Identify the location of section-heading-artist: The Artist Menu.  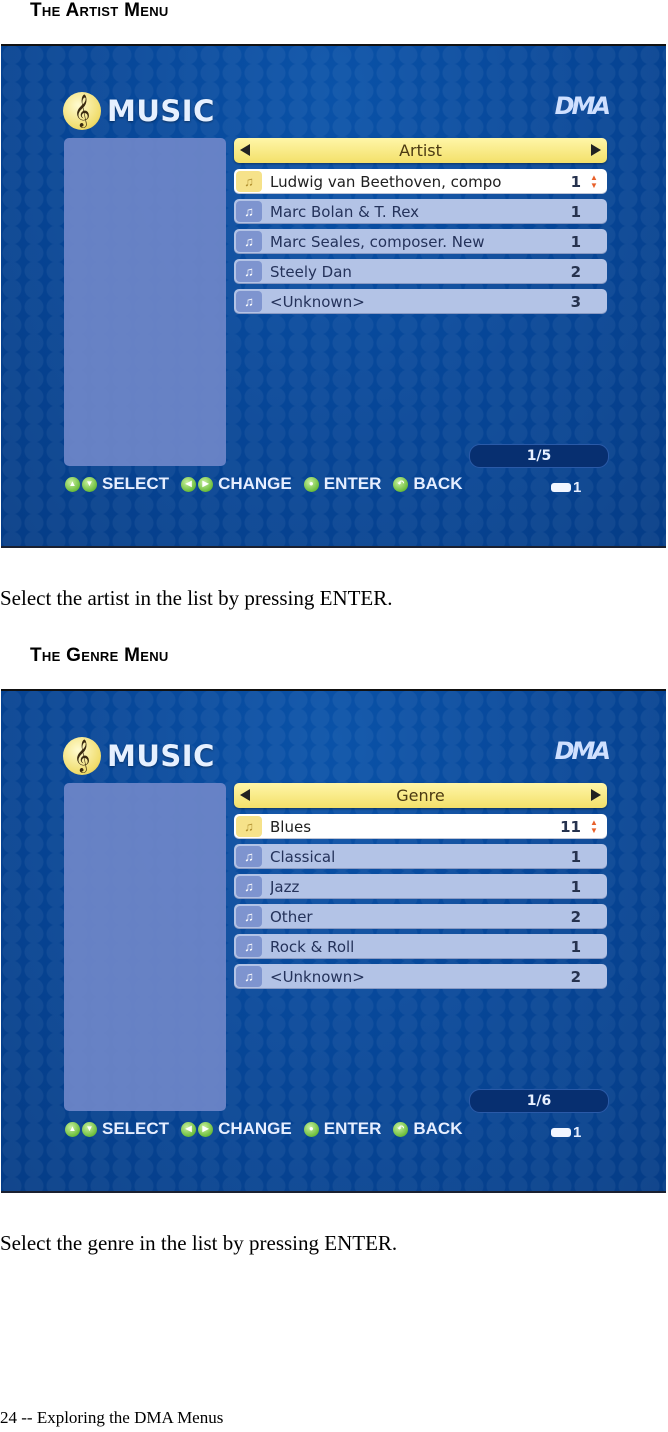
(99, 10).